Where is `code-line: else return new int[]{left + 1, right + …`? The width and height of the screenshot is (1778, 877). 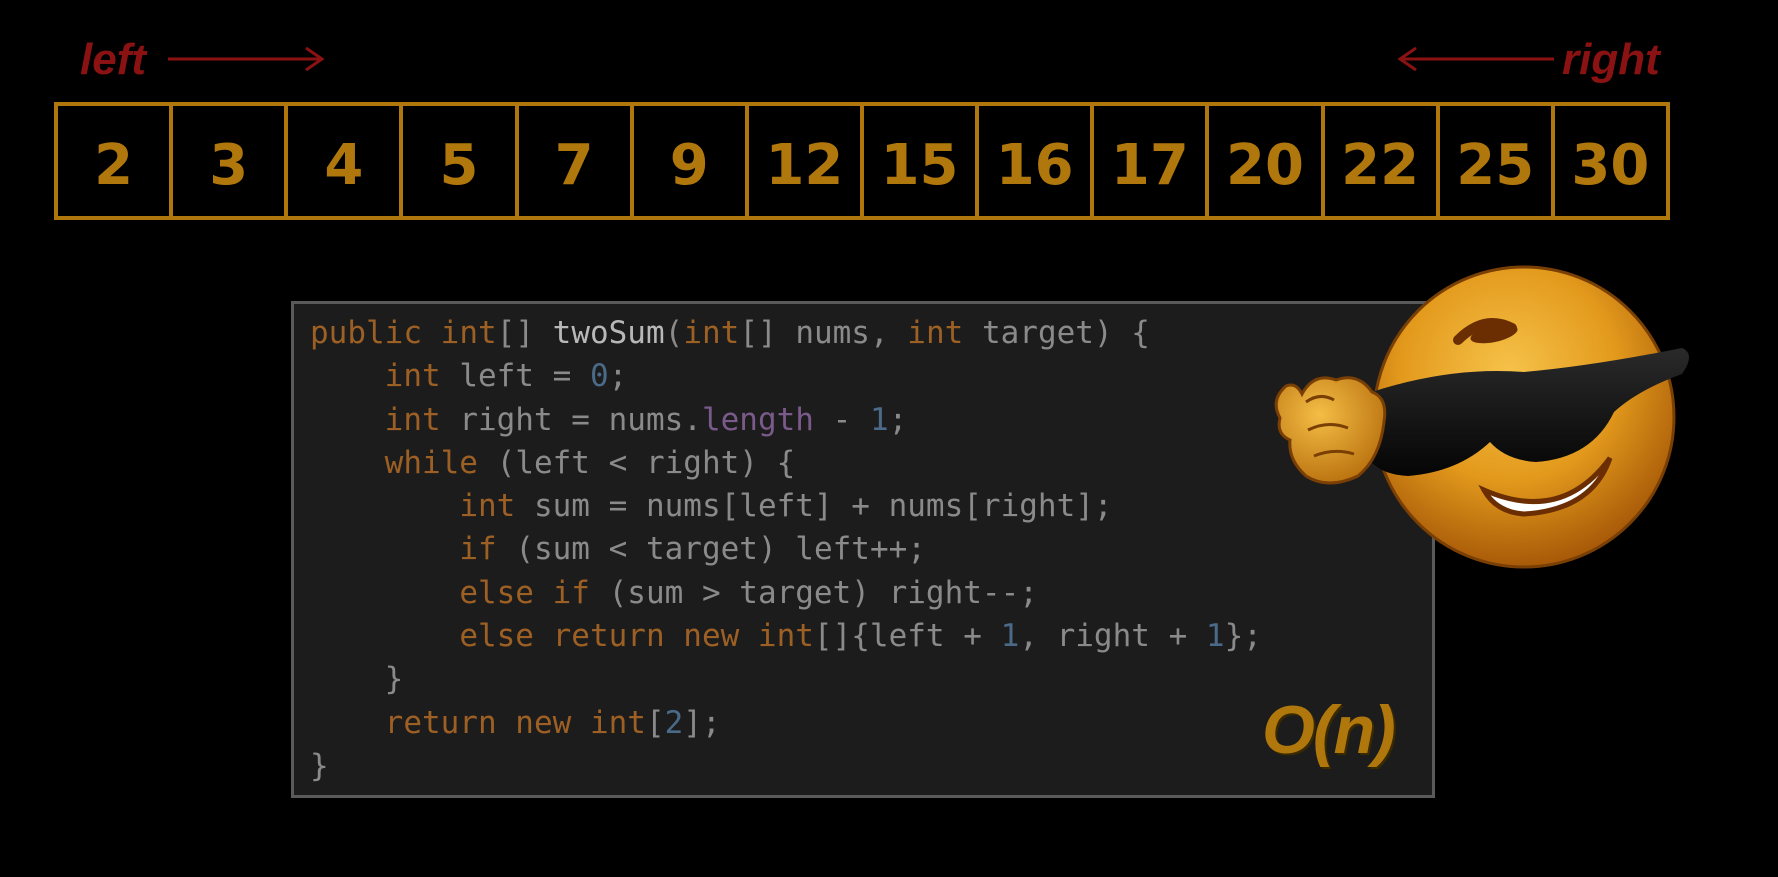
code-line: else return new int[]{left + 1, right + … is located at coordinates (871, 636).